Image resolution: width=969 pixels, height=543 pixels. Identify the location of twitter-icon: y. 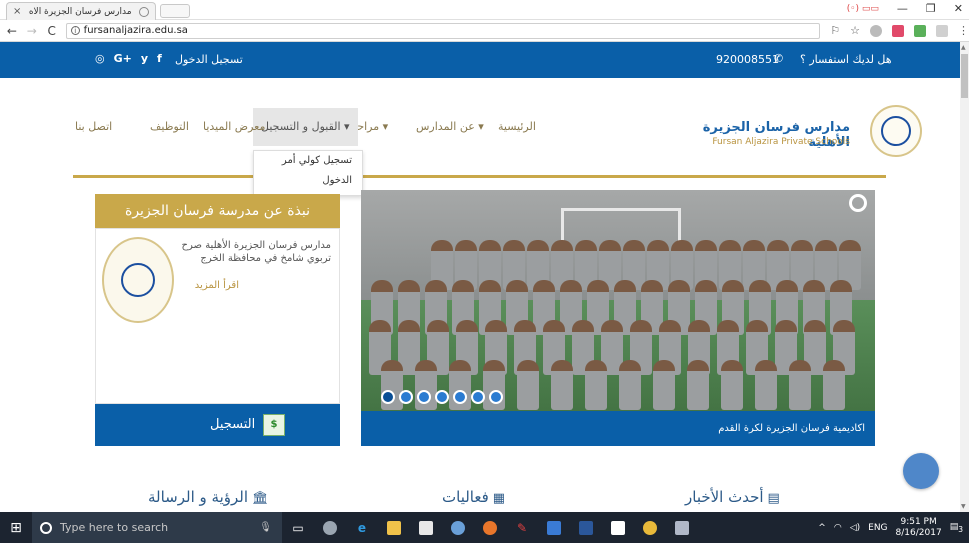
(144, 58).